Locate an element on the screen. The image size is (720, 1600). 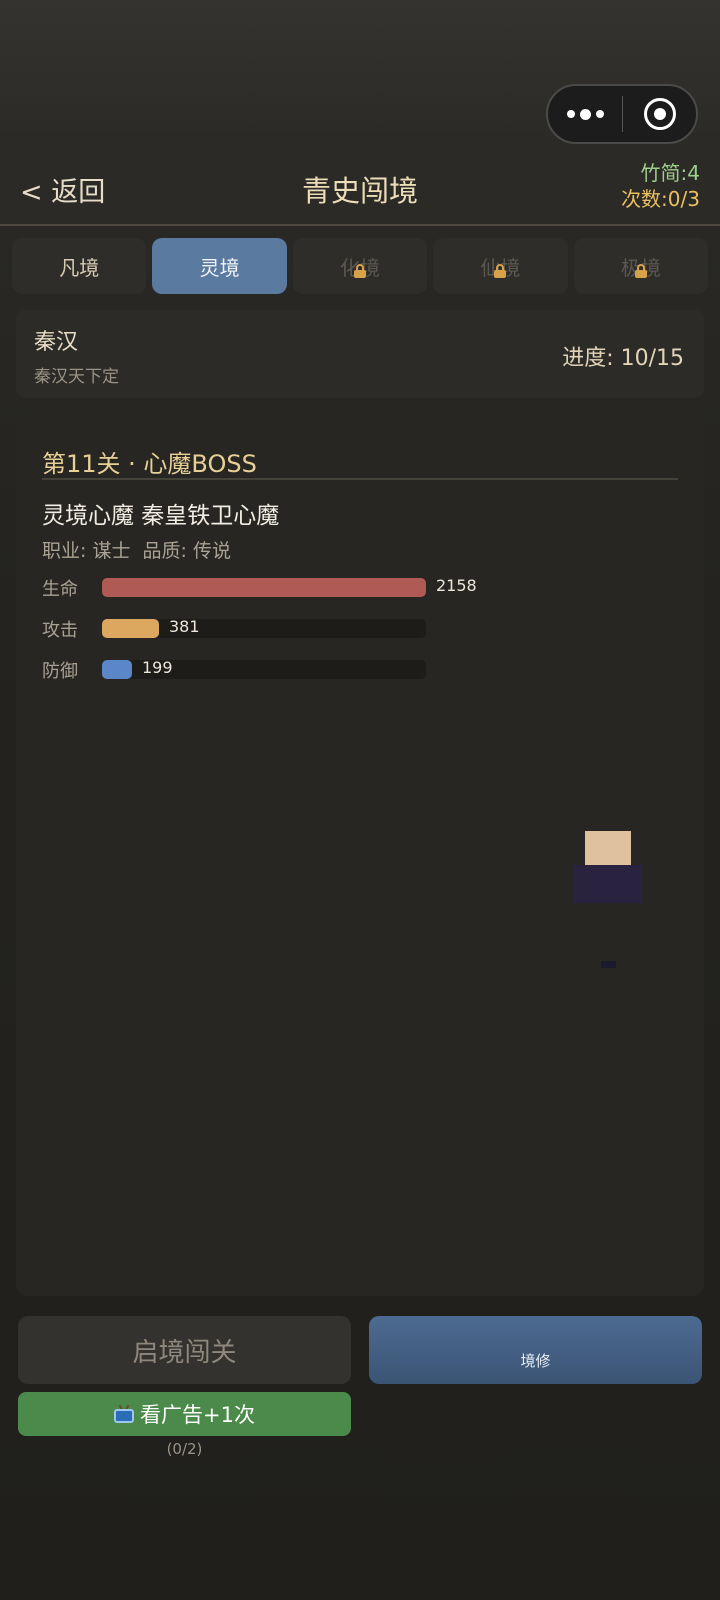
tab-label: 灵境 is located at coordinates (219, 267).